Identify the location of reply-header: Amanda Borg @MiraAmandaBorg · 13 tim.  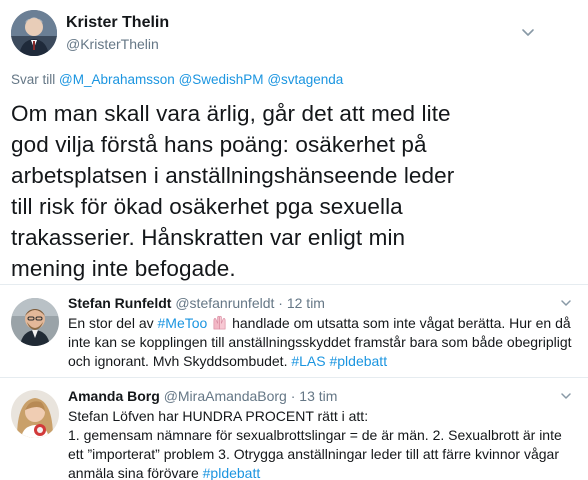
(202, 396).